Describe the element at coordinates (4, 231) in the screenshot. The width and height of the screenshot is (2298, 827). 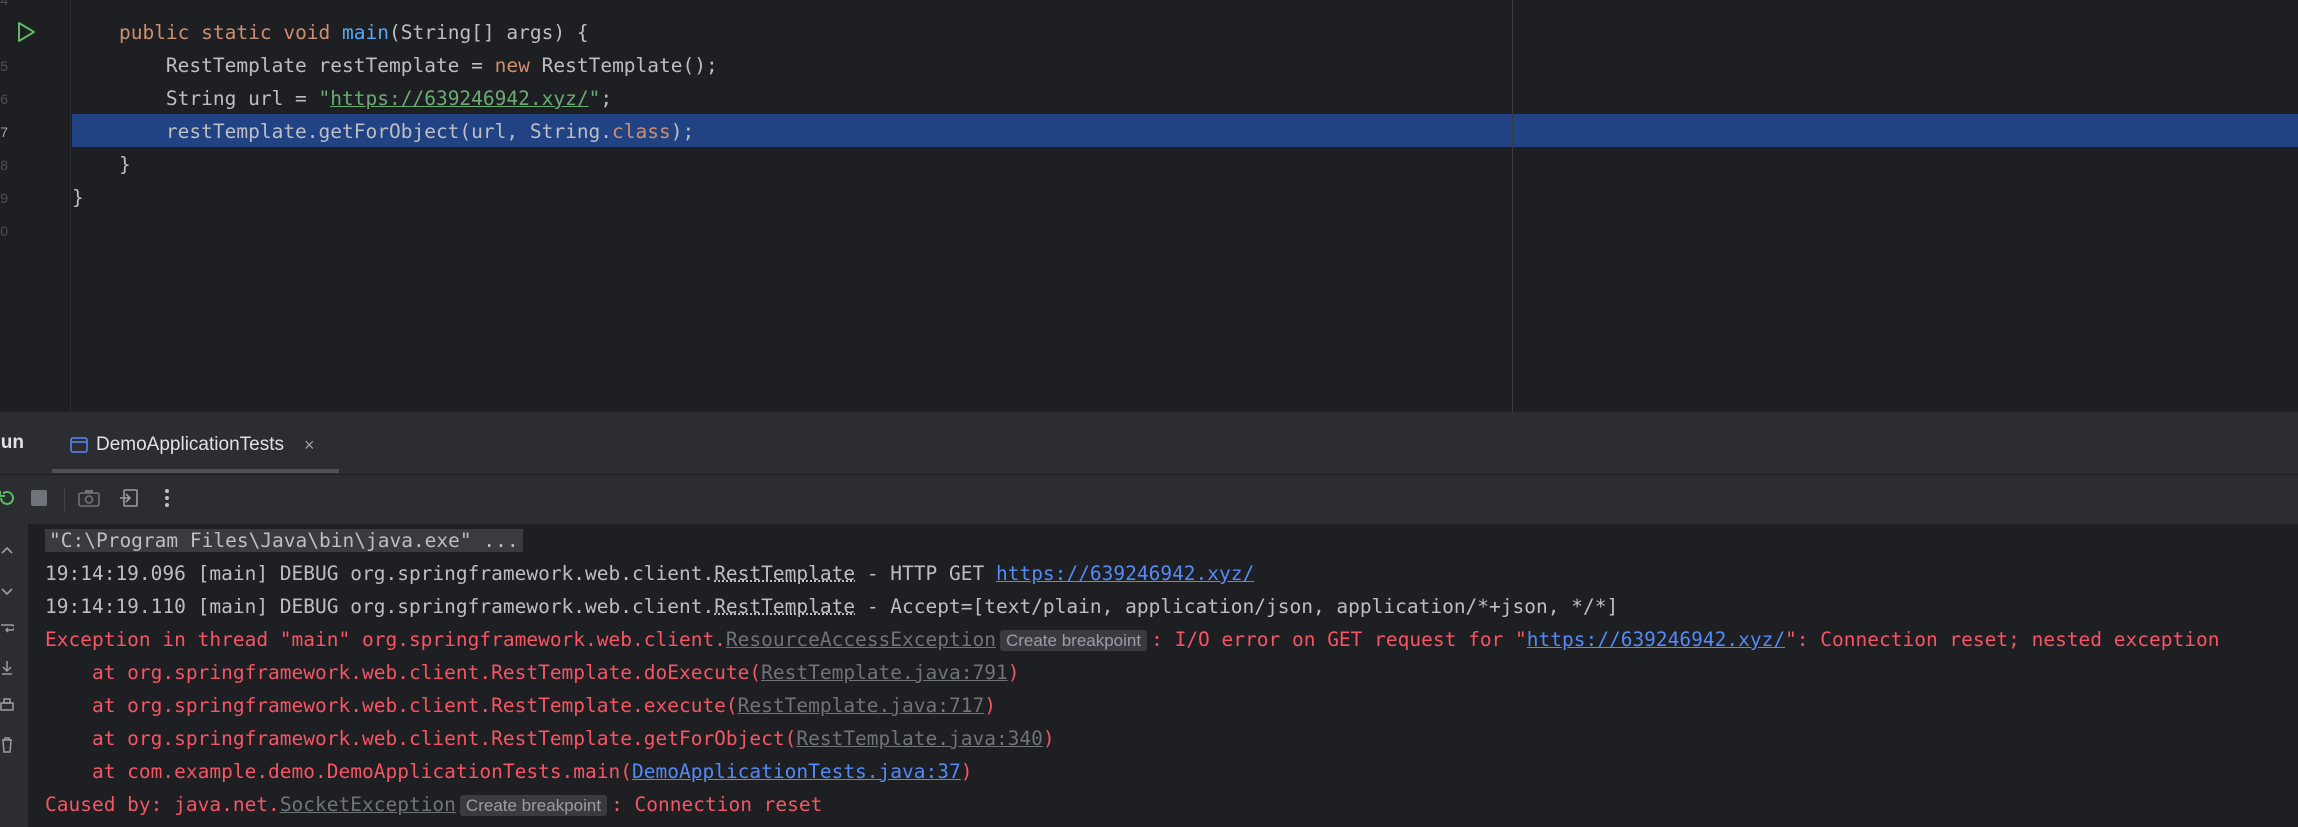
I see `line-number: 0` at that location.